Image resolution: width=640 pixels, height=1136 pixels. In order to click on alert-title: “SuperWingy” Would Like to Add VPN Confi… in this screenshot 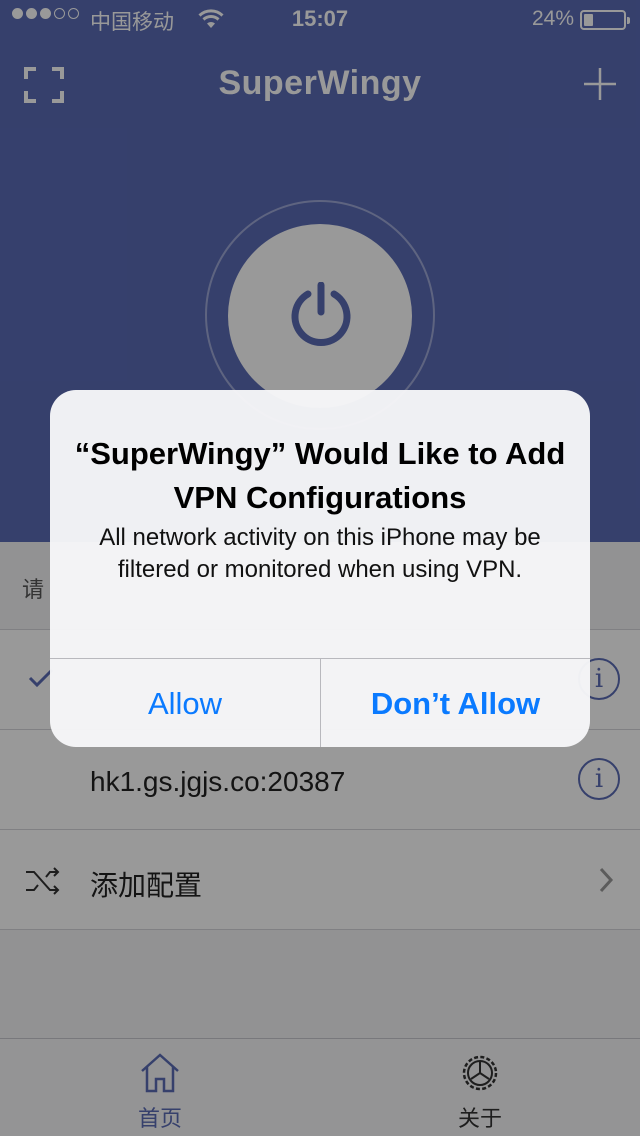, I will do `click(320, 475)`.